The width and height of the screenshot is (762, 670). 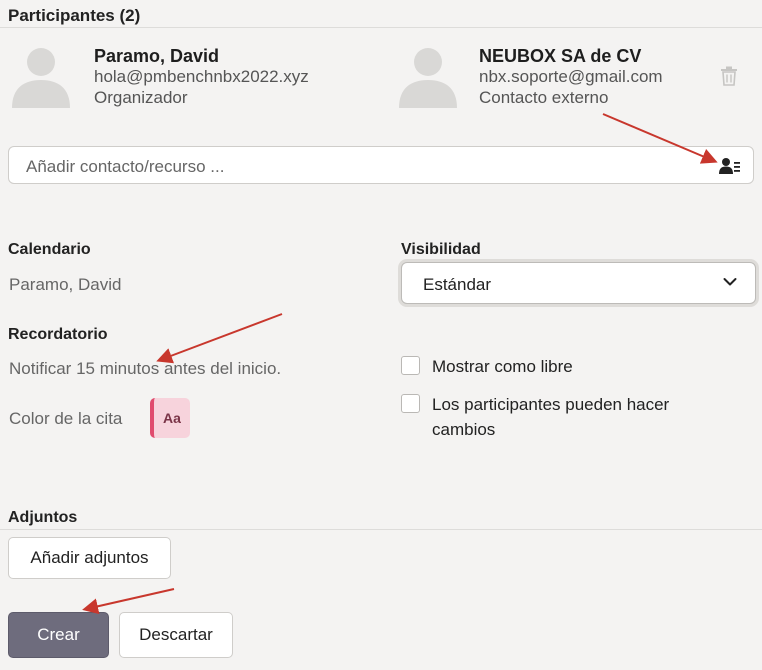 I want to click on reminder-label: Recordatorio, so click(x=58, y=334).